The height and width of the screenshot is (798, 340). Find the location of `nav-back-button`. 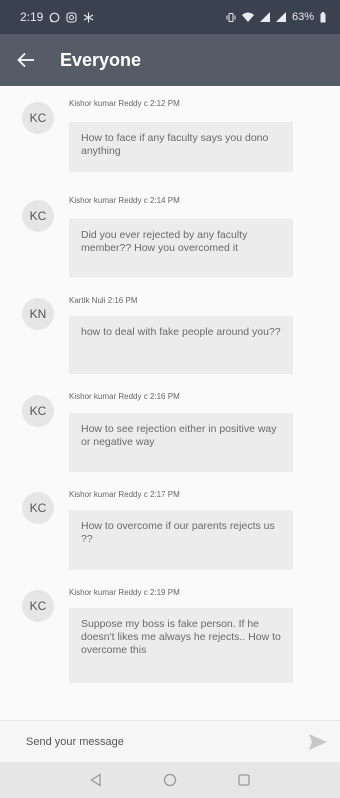

nav-back-button is located at coordinates (96, 780).